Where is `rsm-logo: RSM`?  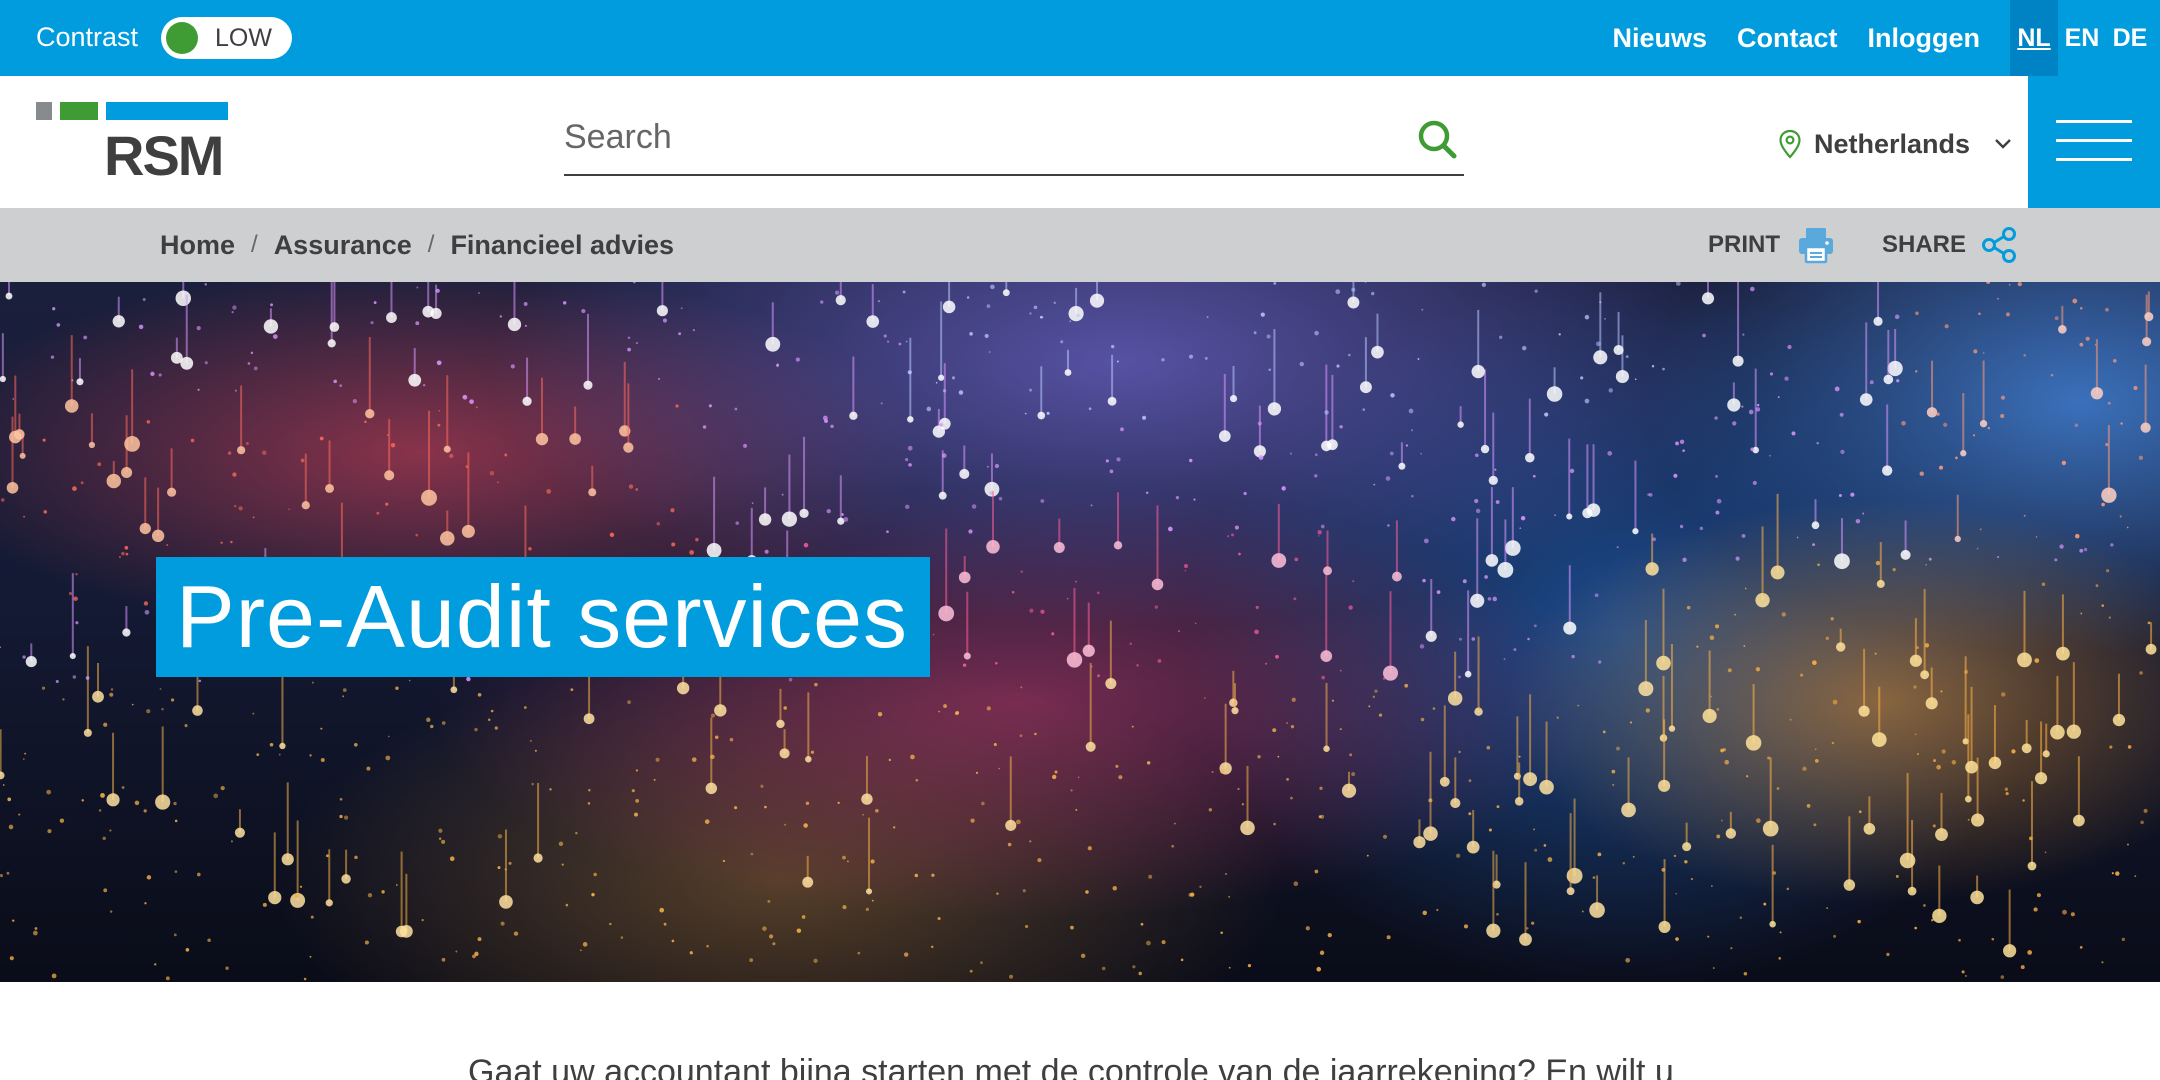
rsm-logo: RSM is located at coordinates (132, 143).